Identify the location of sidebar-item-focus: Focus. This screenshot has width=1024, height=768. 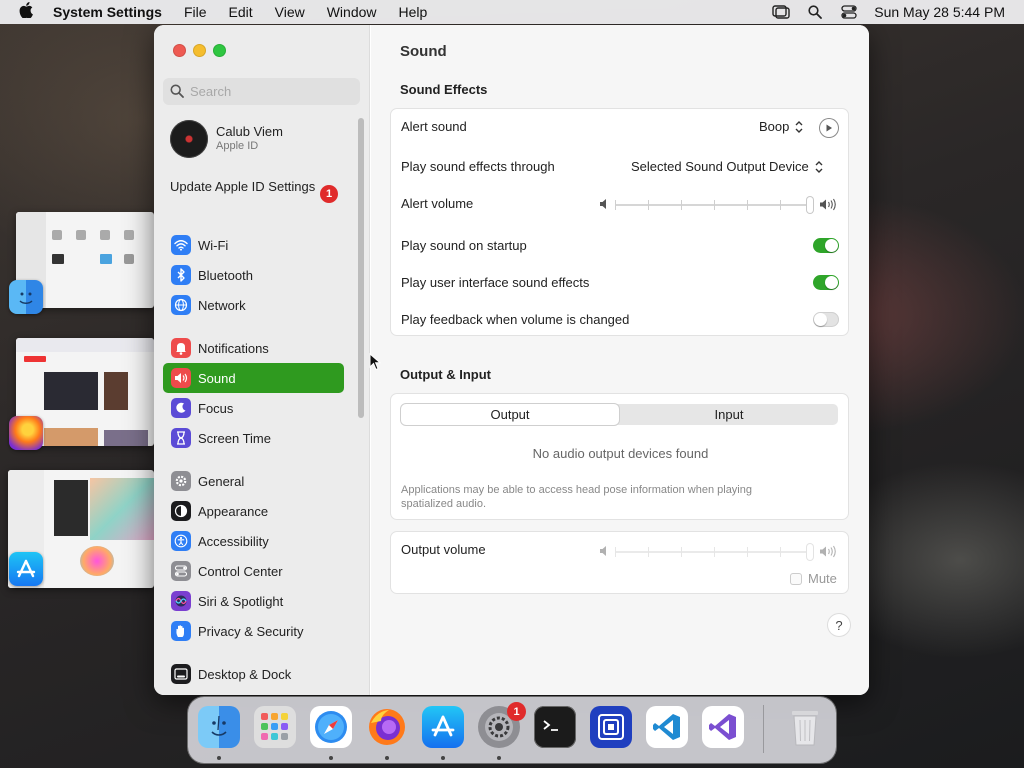
(253, 408).